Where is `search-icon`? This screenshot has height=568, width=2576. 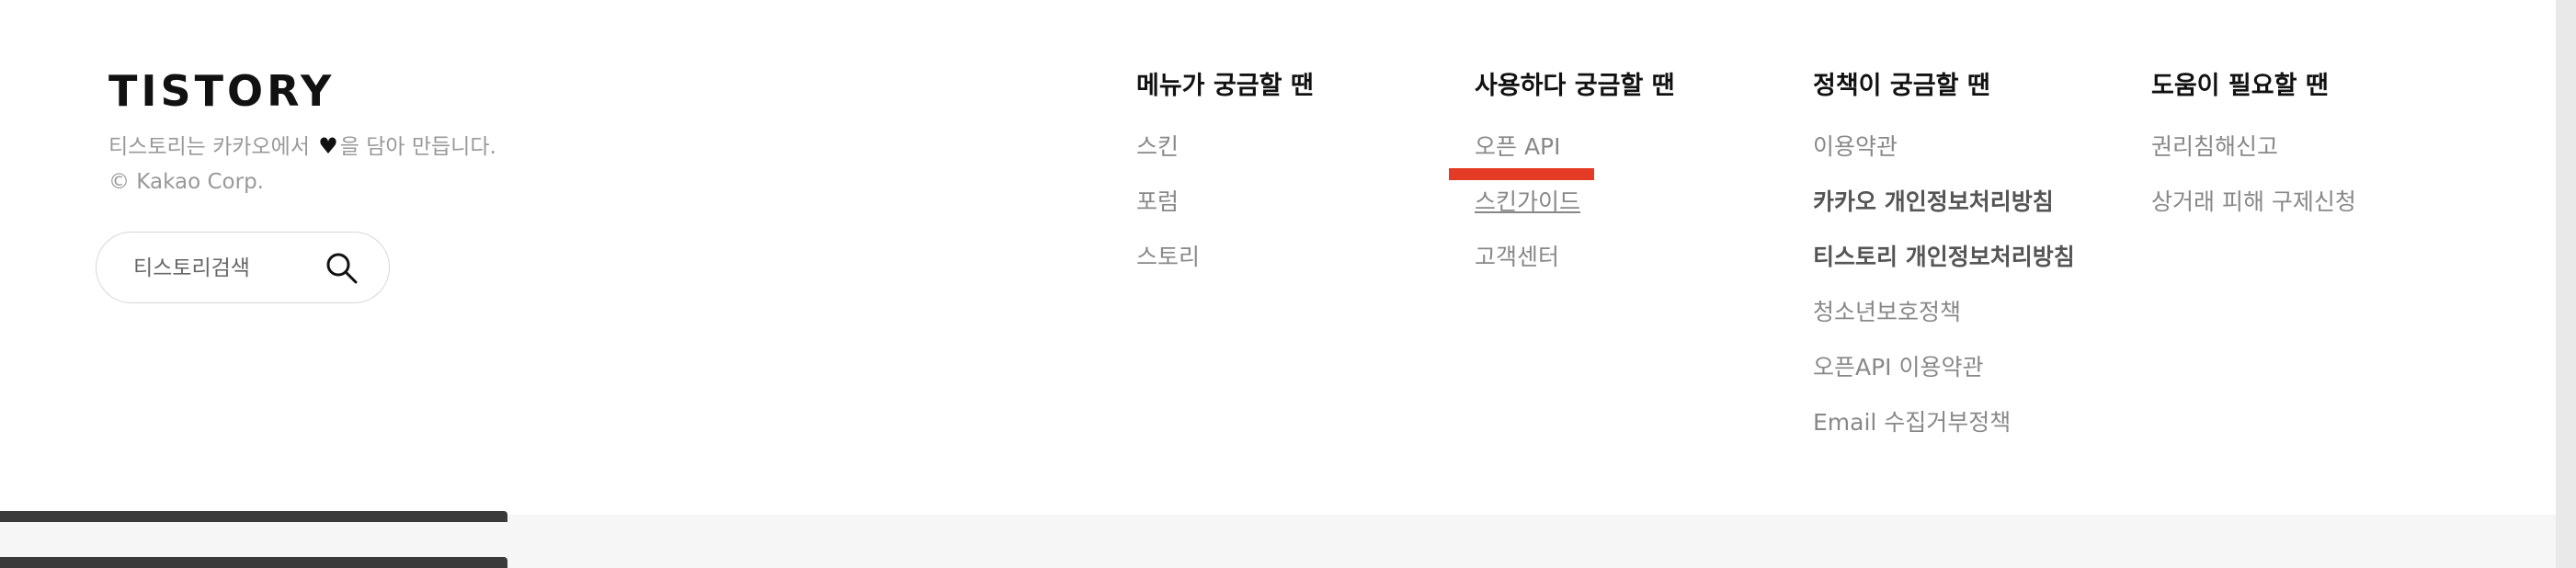 search-icon is located at coordinates (342, 268).